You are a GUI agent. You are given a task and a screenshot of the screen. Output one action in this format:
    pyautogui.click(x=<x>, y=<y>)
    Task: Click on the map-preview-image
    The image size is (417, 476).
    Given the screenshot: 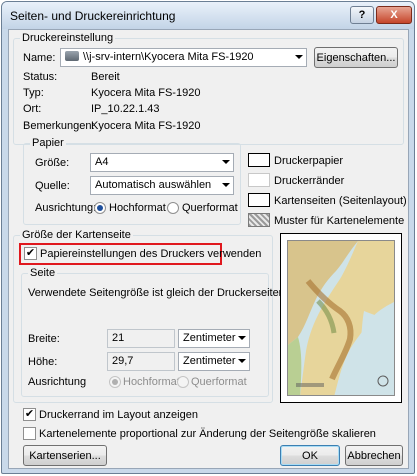 What is the action you would take?
    pyautogui.click(x=341, y=318)
    